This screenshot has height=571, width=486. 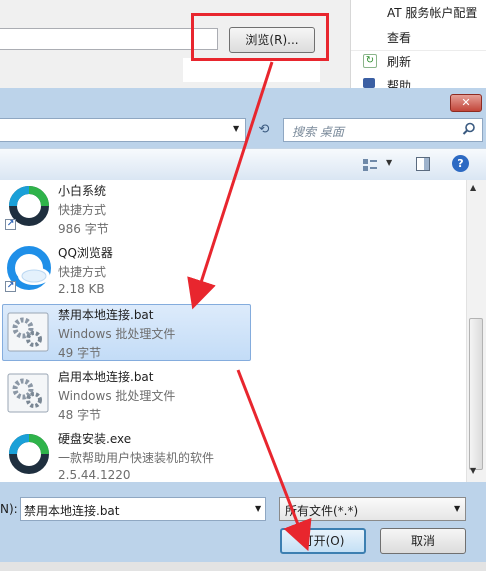 What do you see at coordinates (243, 164) in the screenshot?
I see `toolbar` at bounding box center [243, 164].